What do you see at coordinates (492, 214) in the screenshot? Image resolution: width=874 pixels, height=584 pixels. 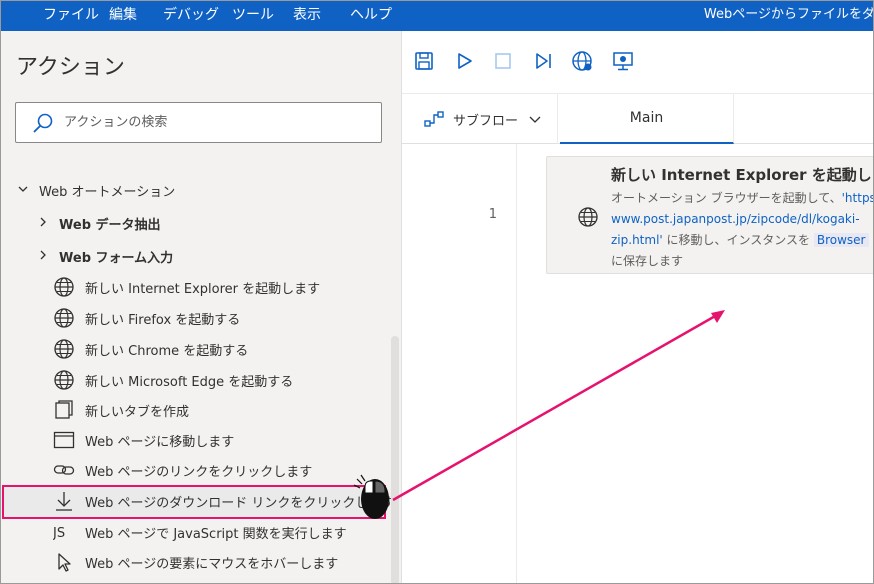 I see `line-number: 1` at bounding box center [492, 214].